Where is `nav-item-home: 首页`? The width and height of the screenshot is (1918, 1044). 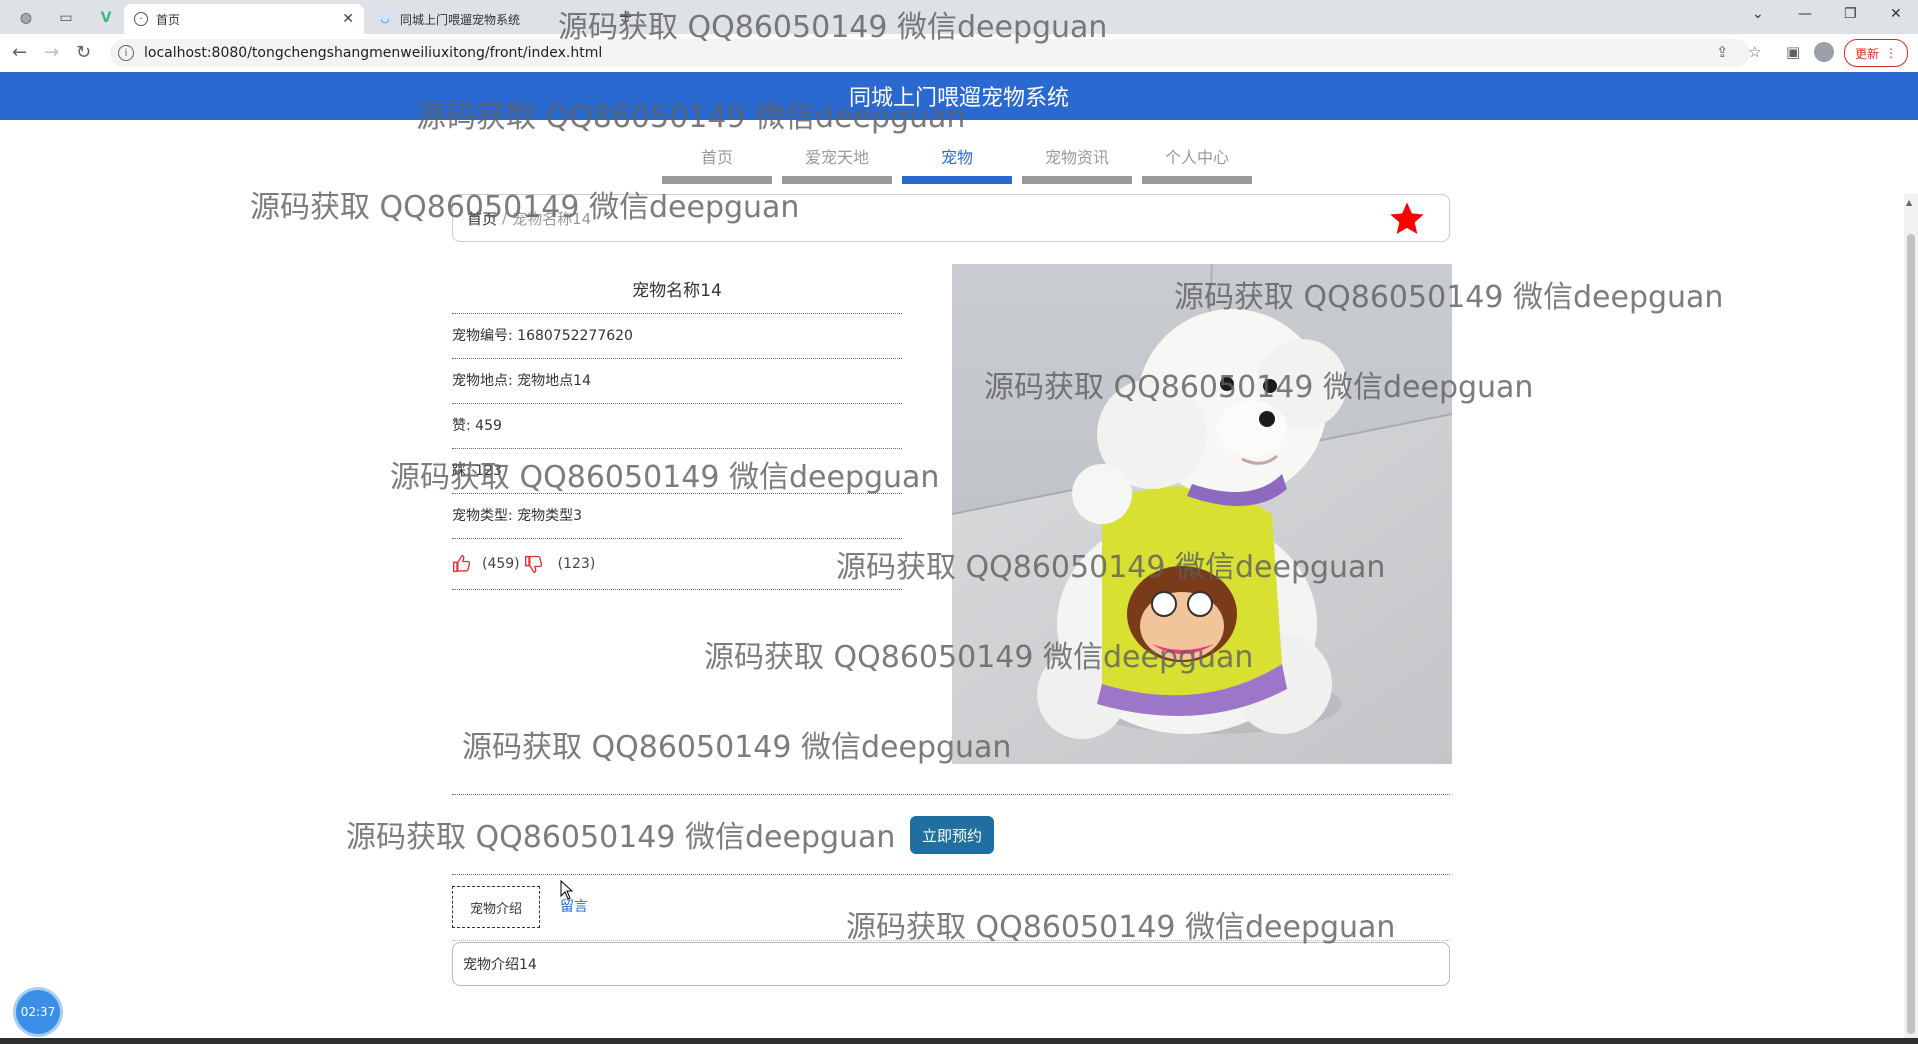 nav-item-home: 首页 is located at coordinates (717, 162).